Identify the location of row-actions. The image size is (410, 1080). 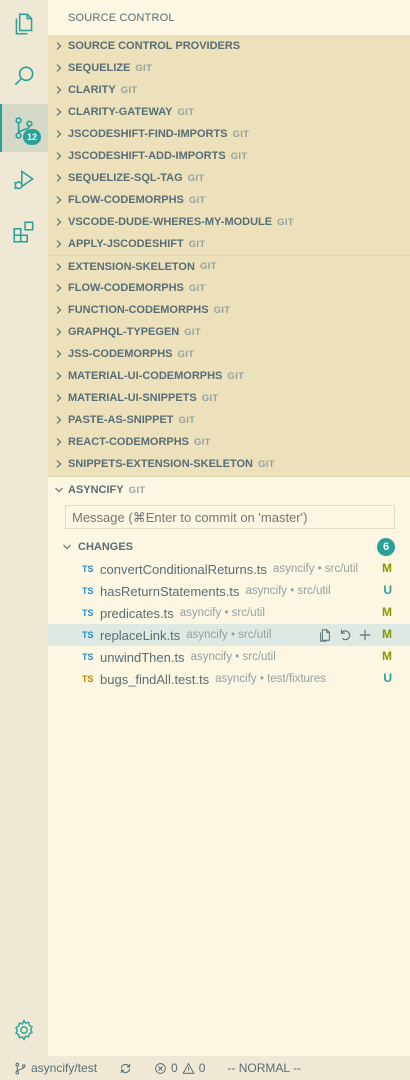
(344, 634).